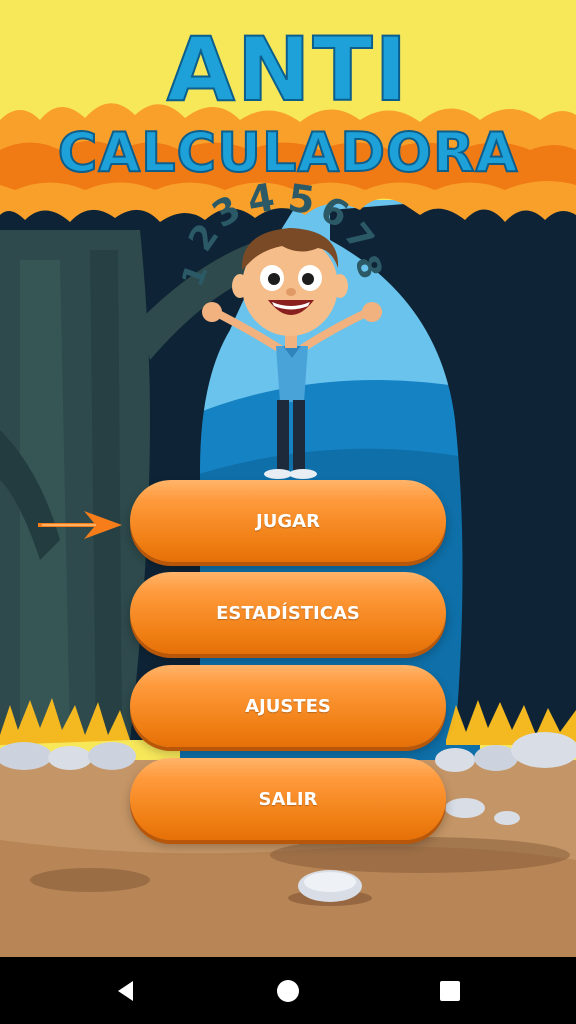 Image resolution: width=576 pixels, height=1024 pixels. I want to click on android-navigation-bar, so click(288, 990).